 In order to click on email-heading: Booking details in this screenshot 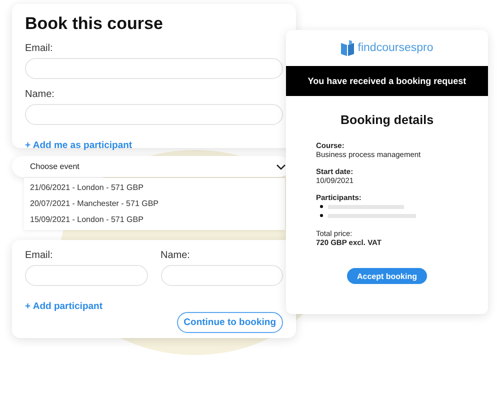, I will do `click(387, 120)`.